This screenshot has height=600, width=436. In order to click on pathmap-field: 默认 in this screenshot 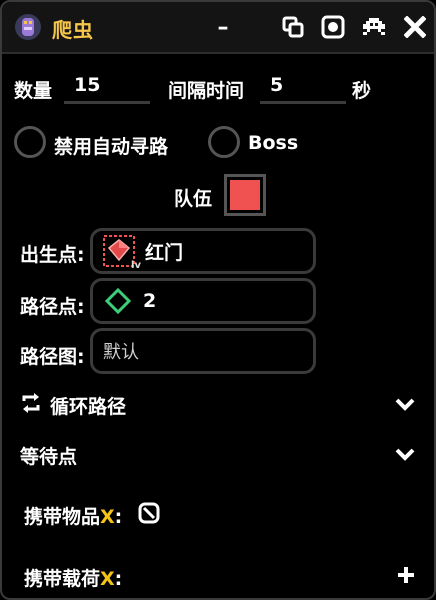, I will do `click(203, 351)`.